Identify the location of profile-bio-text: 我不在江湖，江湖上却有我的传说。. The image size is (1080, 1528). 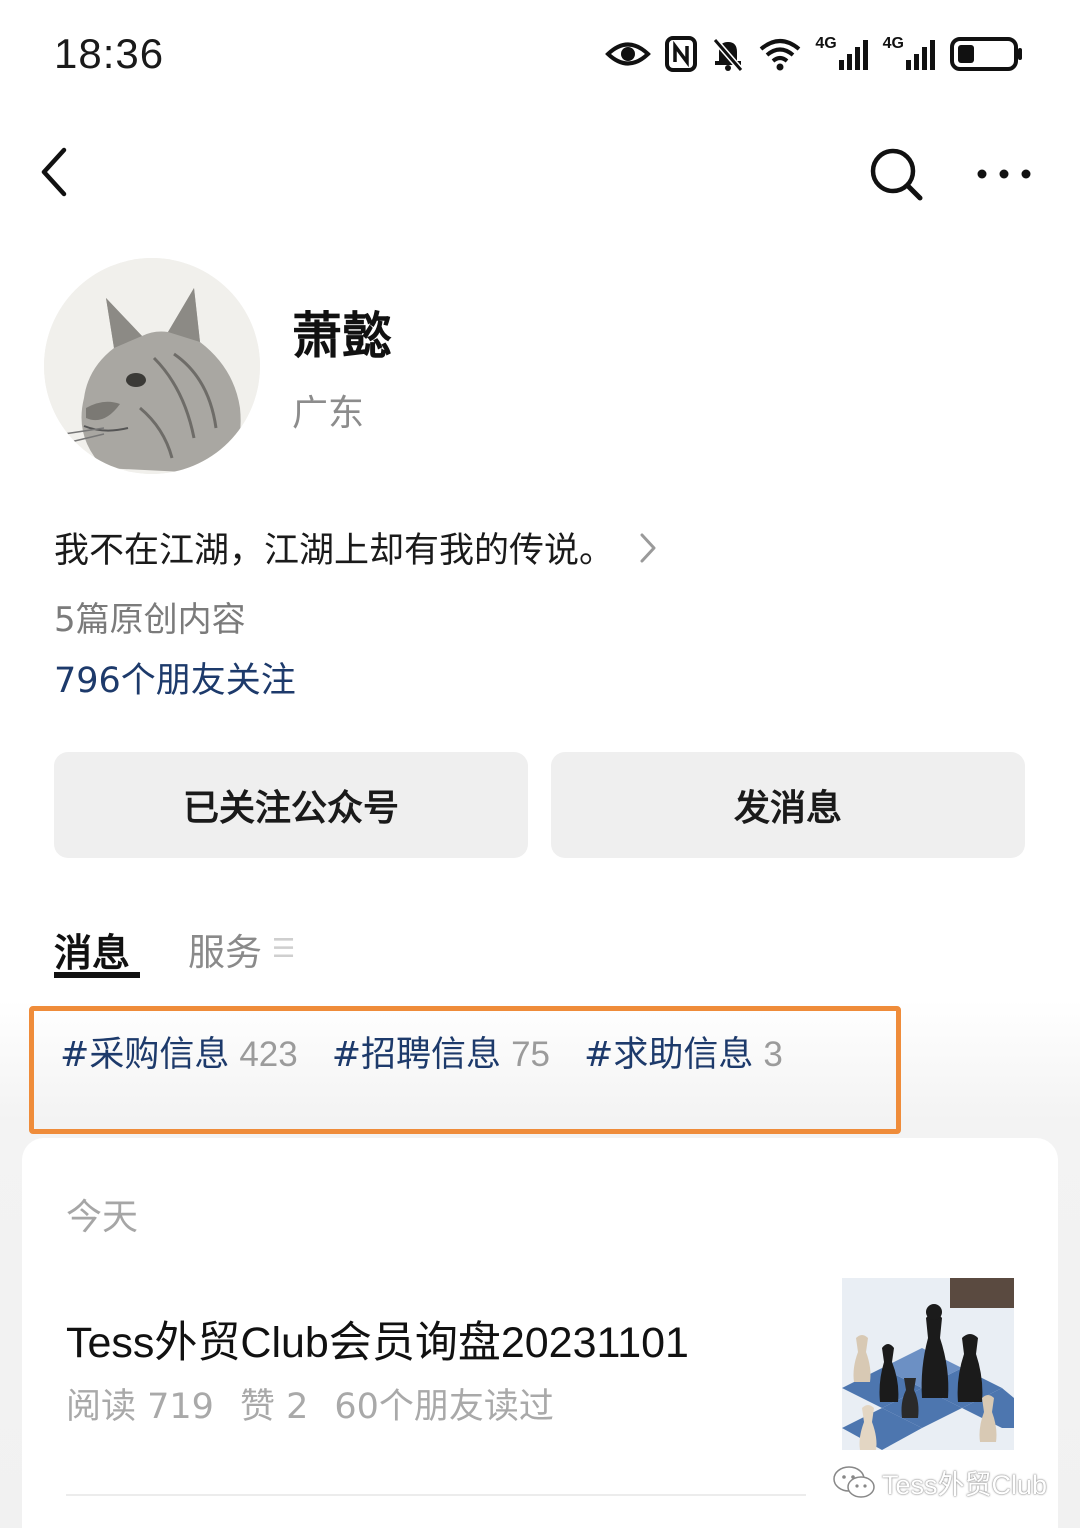
(334, 551).